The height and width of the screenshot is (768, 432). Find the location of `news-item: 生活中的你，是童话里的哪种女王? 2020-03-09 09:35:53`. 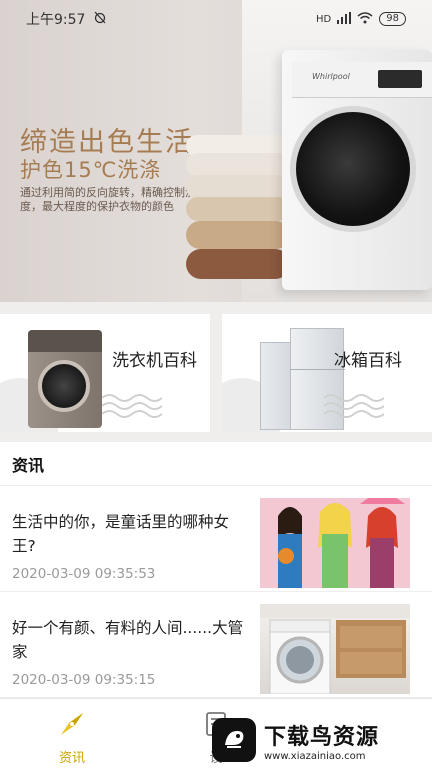

news-item: 生活中的你，是童话里的哪种女王? 2020-03-09 09:35:53 is located at coordinates (216, 539).